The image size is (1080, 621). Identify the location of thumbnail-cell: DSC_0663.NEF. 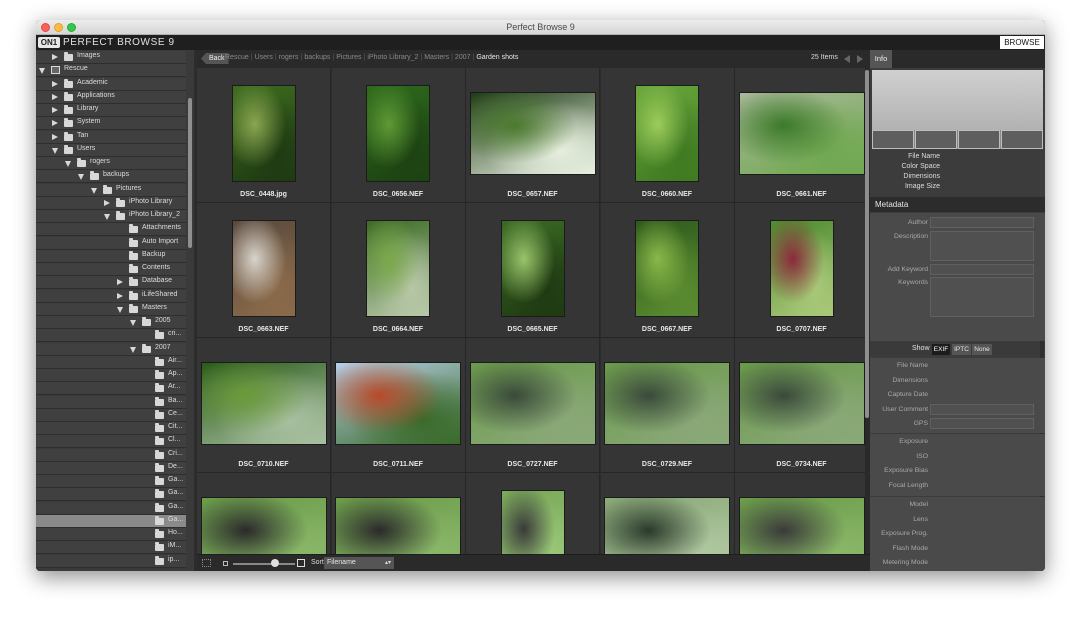
(264, 270).